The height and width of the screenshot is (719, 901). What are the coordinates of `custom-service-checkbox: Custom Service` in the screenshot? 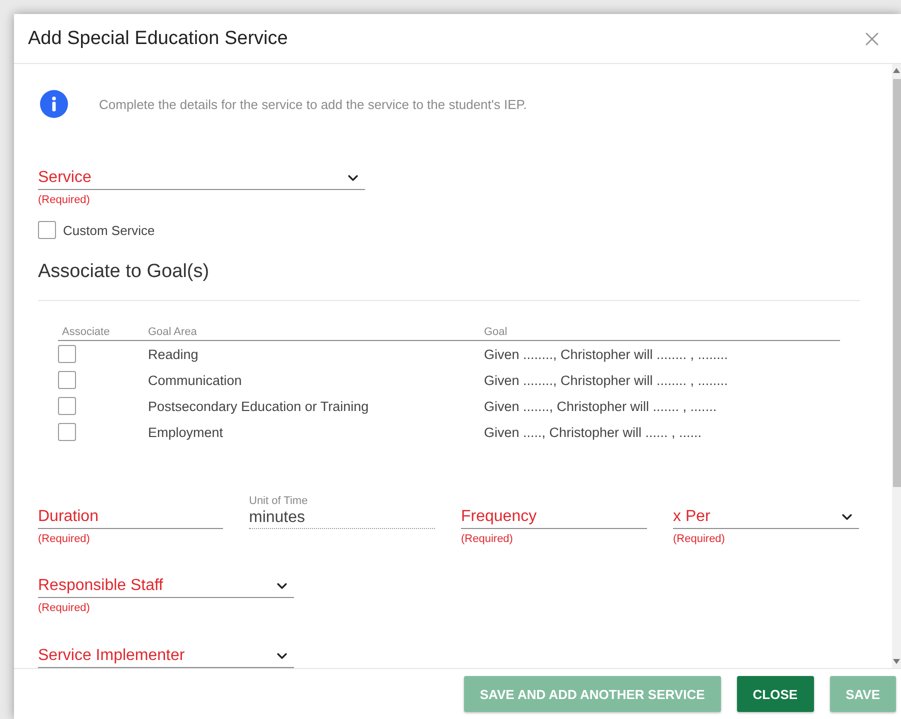 It's located at (96, 230).